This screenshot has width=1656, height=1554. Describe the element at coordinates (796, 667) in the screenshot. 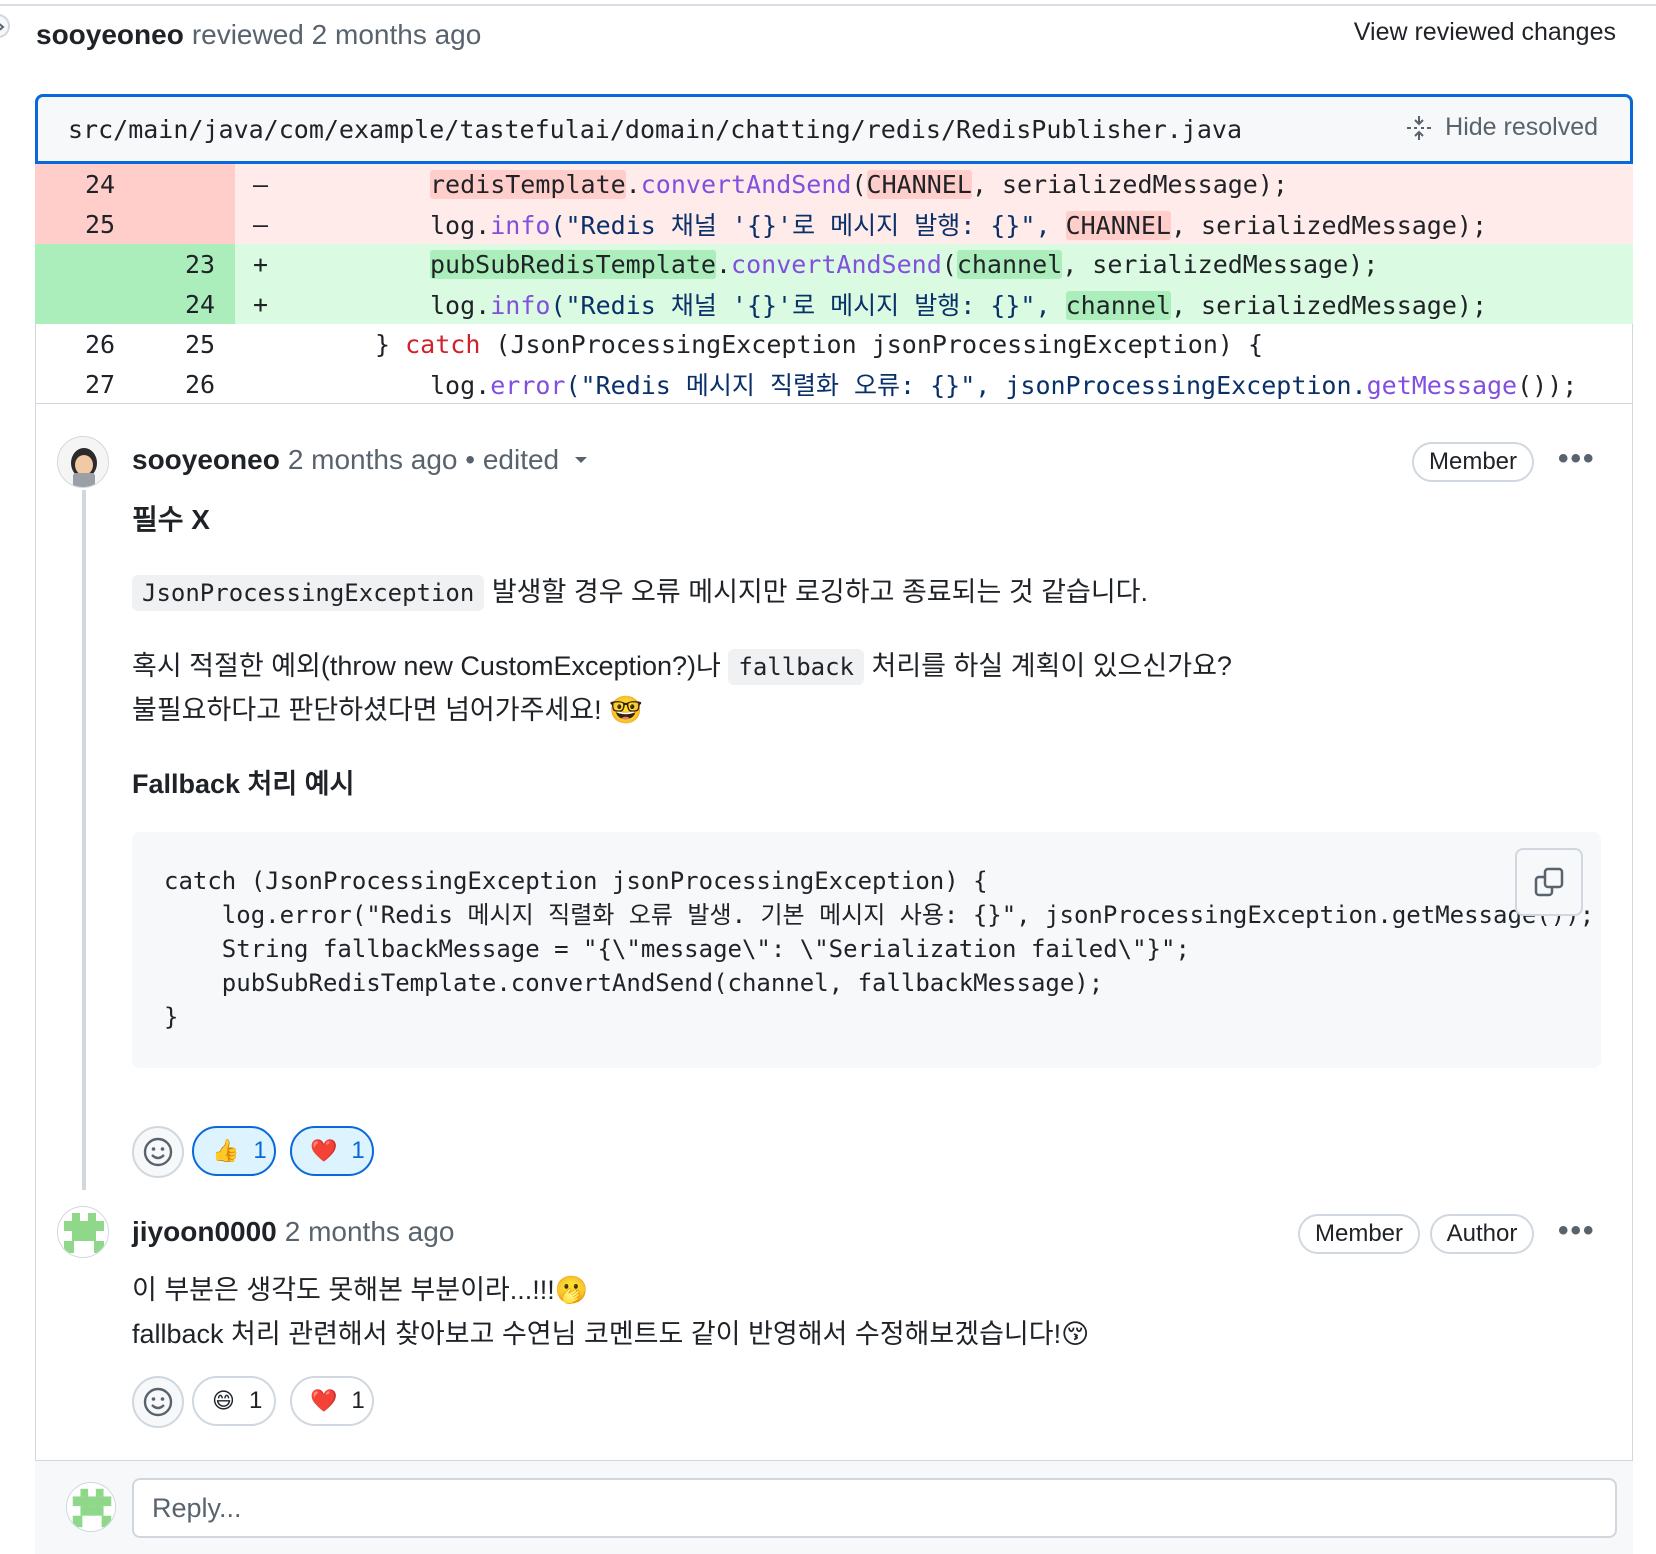

I see `inline-code: fallback` at that location.